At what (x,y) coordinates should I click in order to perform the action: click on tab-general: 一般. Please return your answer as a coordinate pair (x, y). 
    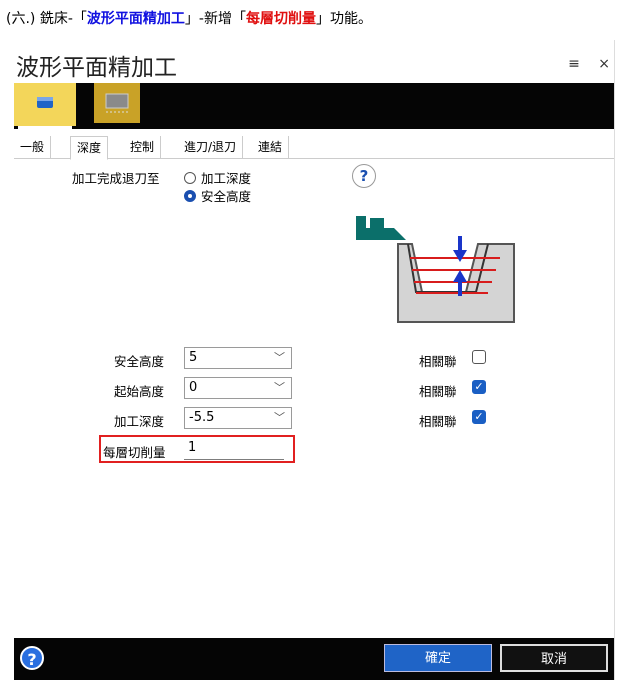
    Looking at the image, I should click on (33, 147).